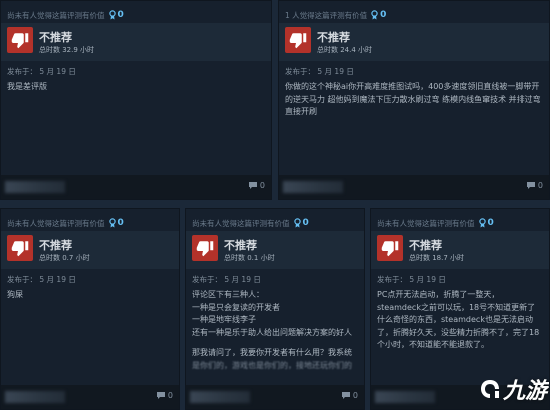 The height and width of the screenshot is (410, 550). I want to click on review-body: 我是差评版, so click(136, 87).